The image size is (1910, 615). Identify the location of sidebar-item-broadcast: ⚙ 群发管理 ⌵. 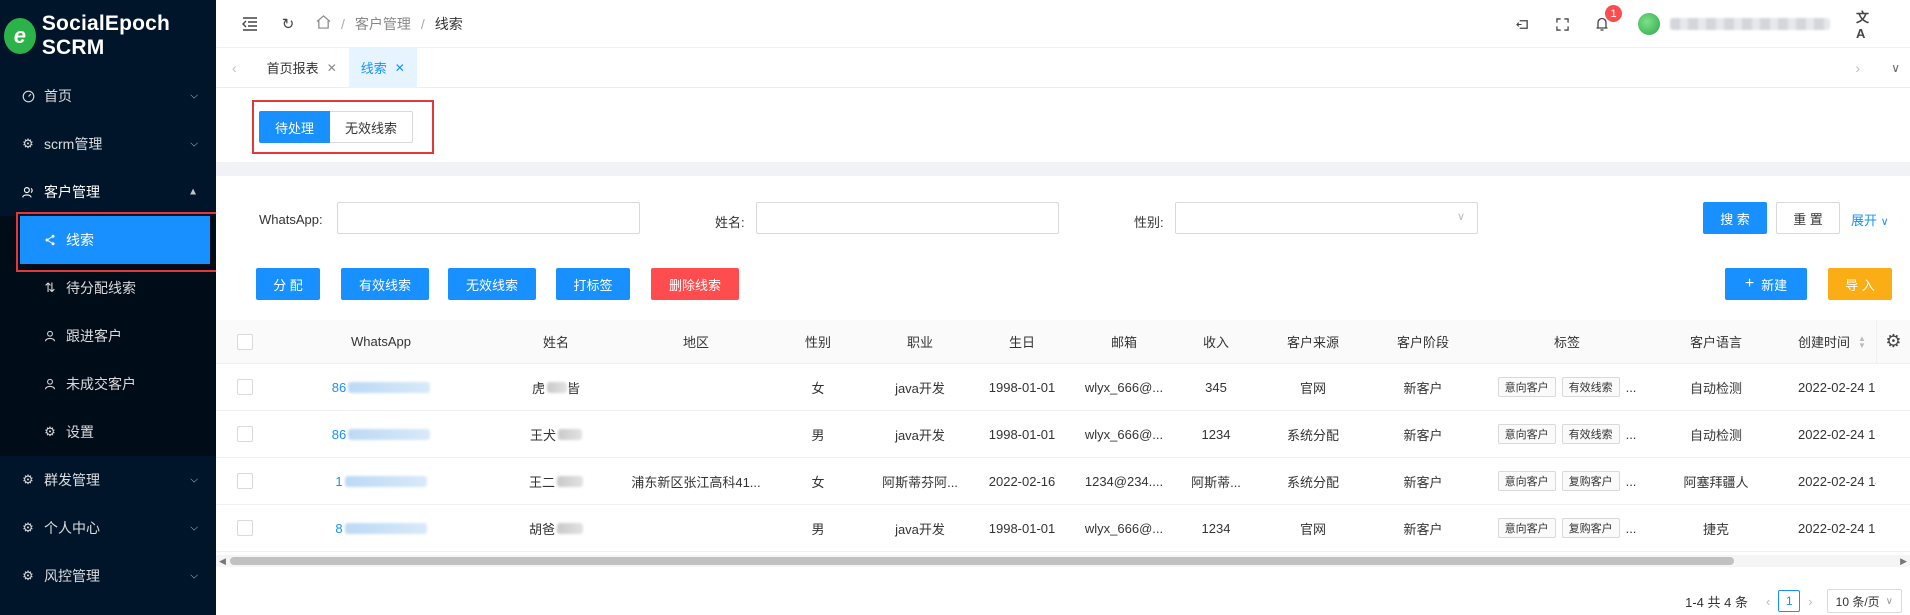
(108, 480).